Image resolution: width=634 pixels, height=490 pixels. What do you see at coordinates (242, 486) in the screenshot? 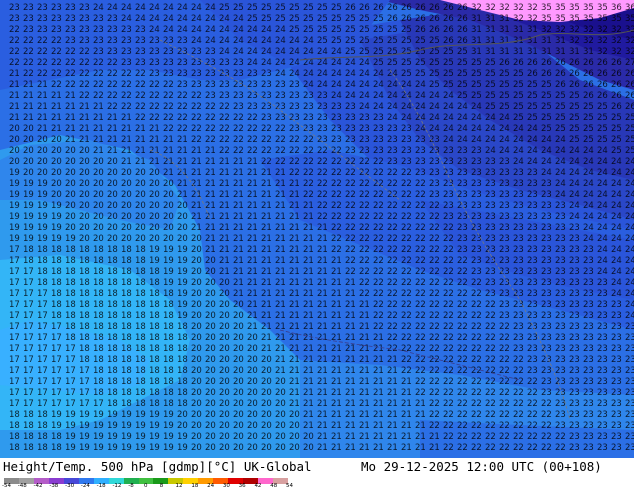
I see `color-scale-tick: 36` at bounding box center [242, 486].